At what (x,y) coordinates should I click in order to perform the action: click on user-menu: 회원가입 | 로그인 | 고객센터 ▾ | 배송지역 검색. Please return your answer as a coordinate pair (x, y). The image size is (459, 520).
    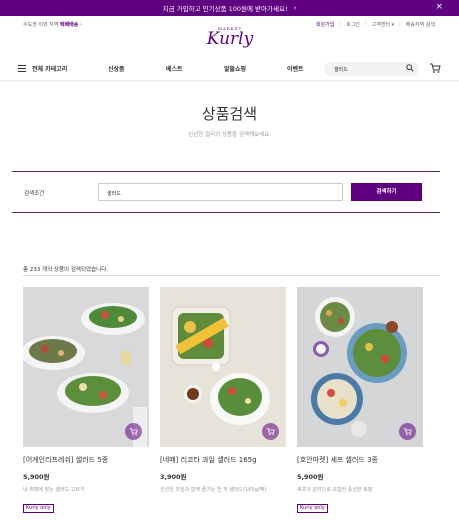
    Looking at the image, I should click on (375, 24).